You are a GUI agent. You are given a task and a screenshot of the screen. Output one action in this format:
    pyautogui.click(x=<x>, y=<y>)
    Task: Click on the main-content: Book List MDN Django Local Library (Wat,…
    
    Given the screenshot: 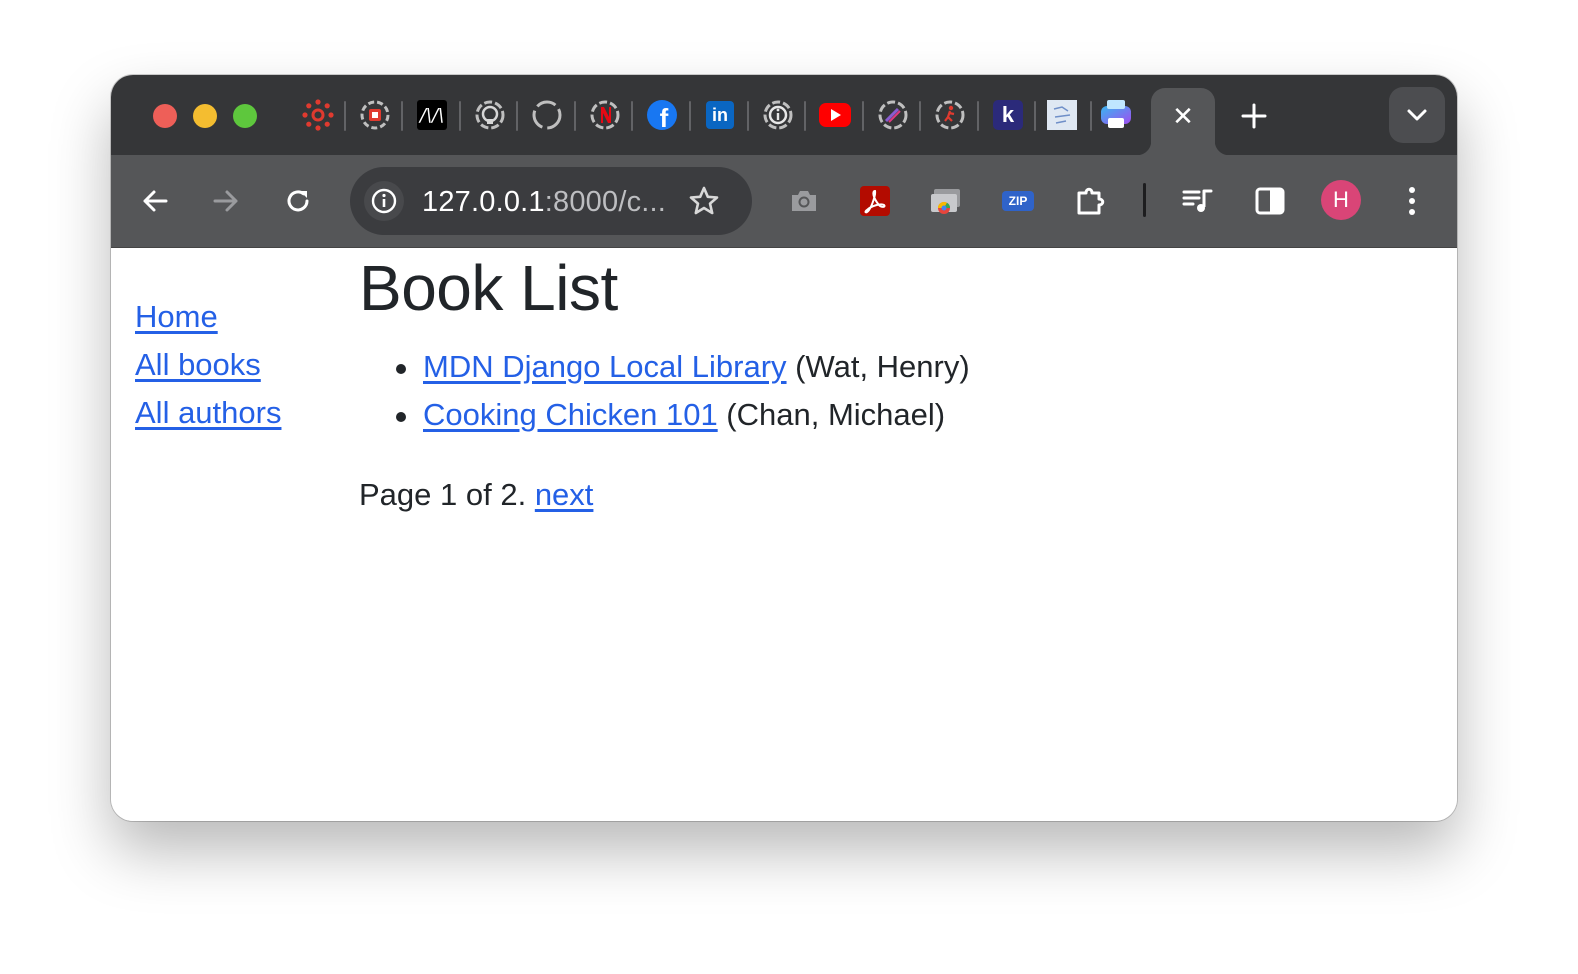 What is the action you would take?
    pyautogui.click(x=664, y=380)
    